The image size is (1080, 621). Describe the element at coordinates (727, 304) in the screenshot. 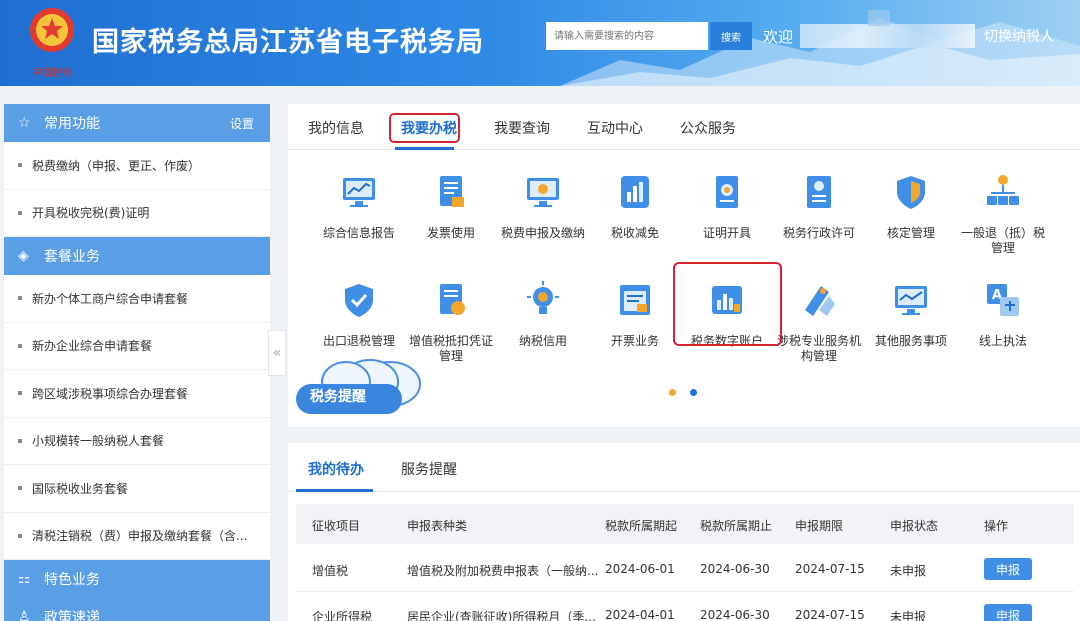

I see `service-highlight-box` at that location.